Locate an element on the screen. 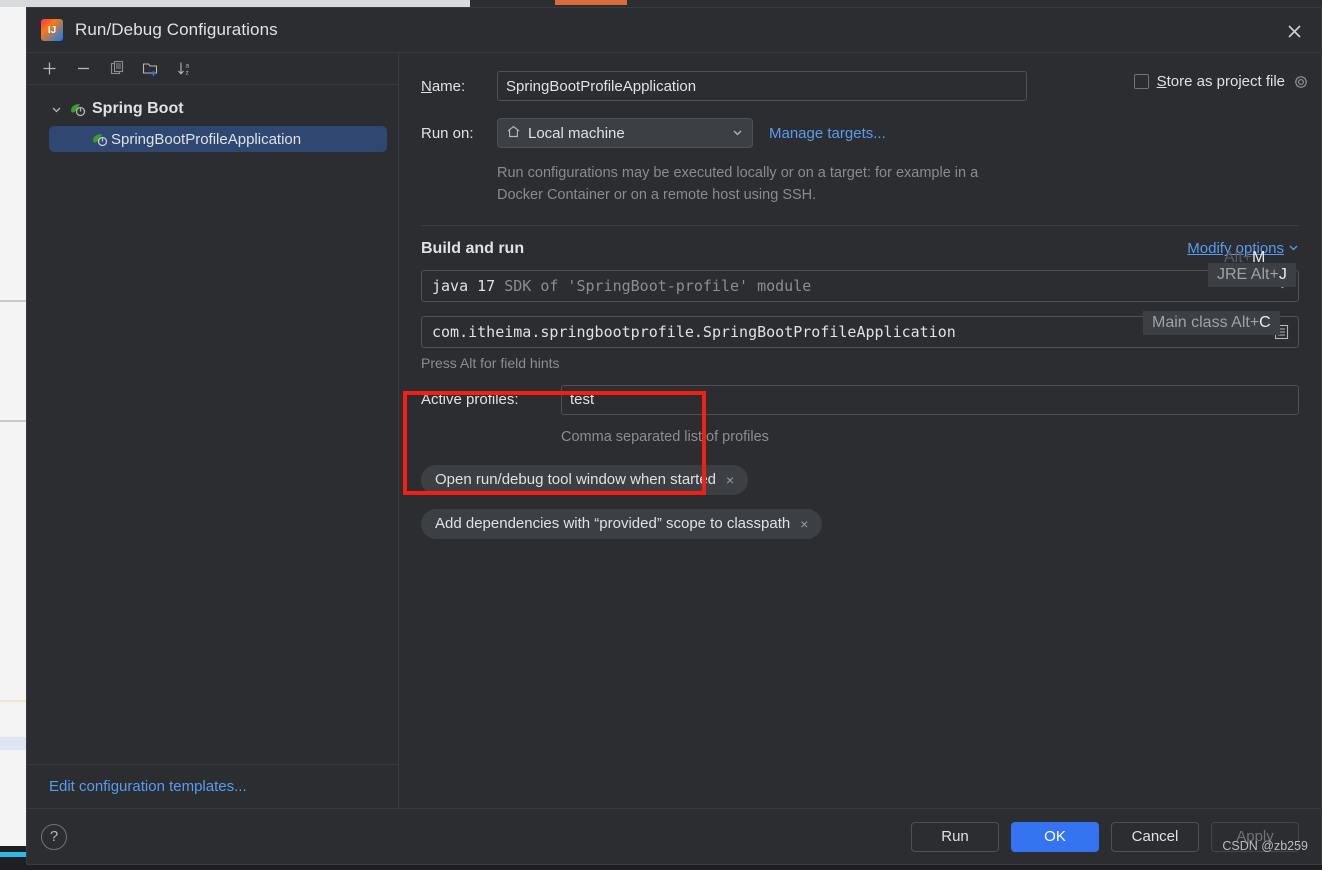 Image resolution: width=1322 pixels, height=870 pixels. dialog-footer: ? Run OK Cancel Apply is located at coordinates (674, 836).